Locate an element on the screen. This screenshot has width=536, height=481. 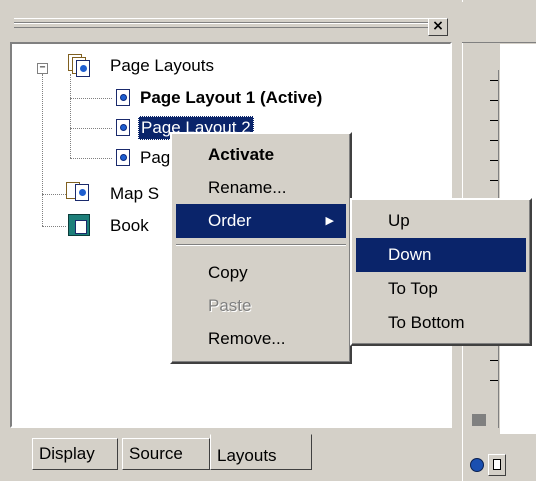
menu-item-label: To Top is located at coordinates (413, 288).